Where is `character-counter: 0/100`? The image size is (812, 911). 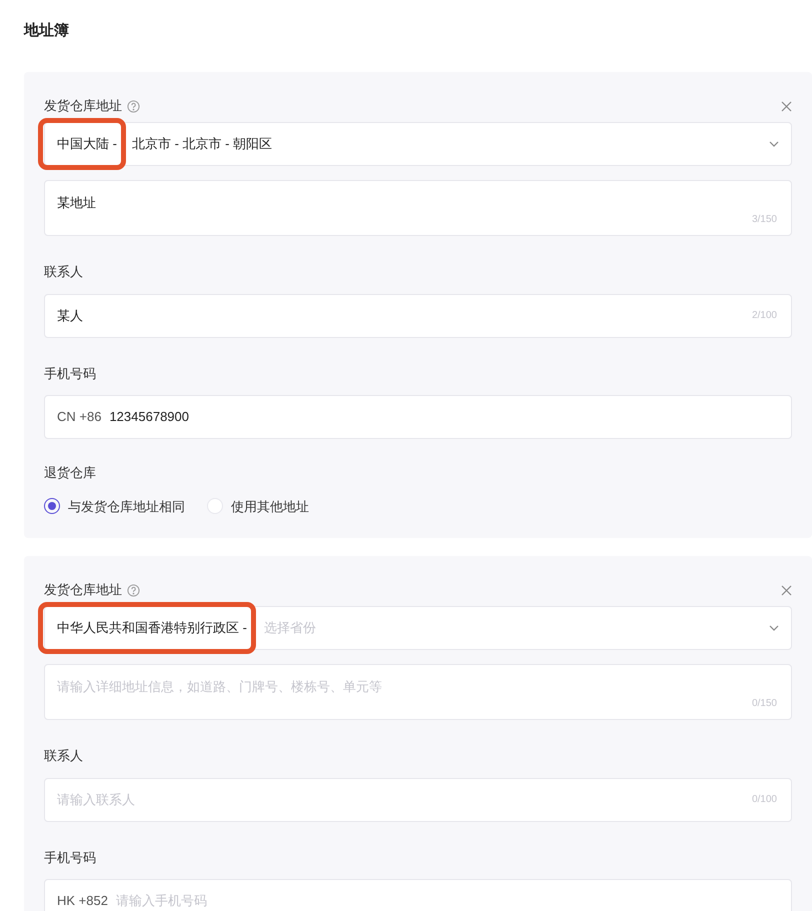
character-counter: 0/100 is located at coordinates (764, 800).